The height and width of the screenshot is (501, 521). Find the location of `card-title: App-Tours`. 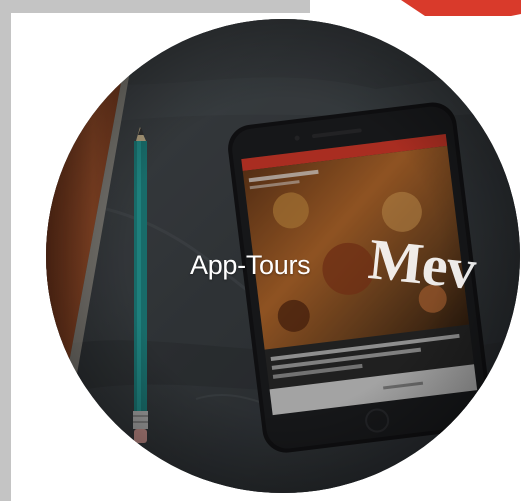

card-title: App-Tours is located at coordinates (250, 265).